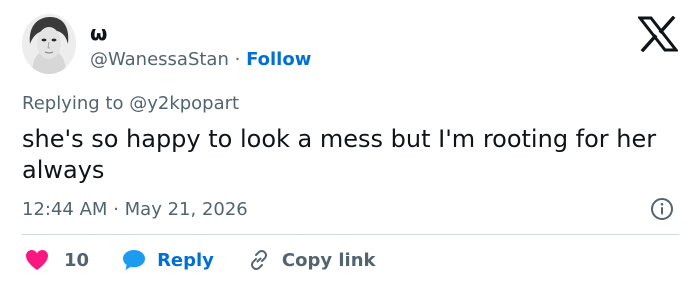 The height and width of the screenshot is (287, 700). I want to click on tweet-timestamp: 12:44 AM · May 21, 2026, so click(135, 210).